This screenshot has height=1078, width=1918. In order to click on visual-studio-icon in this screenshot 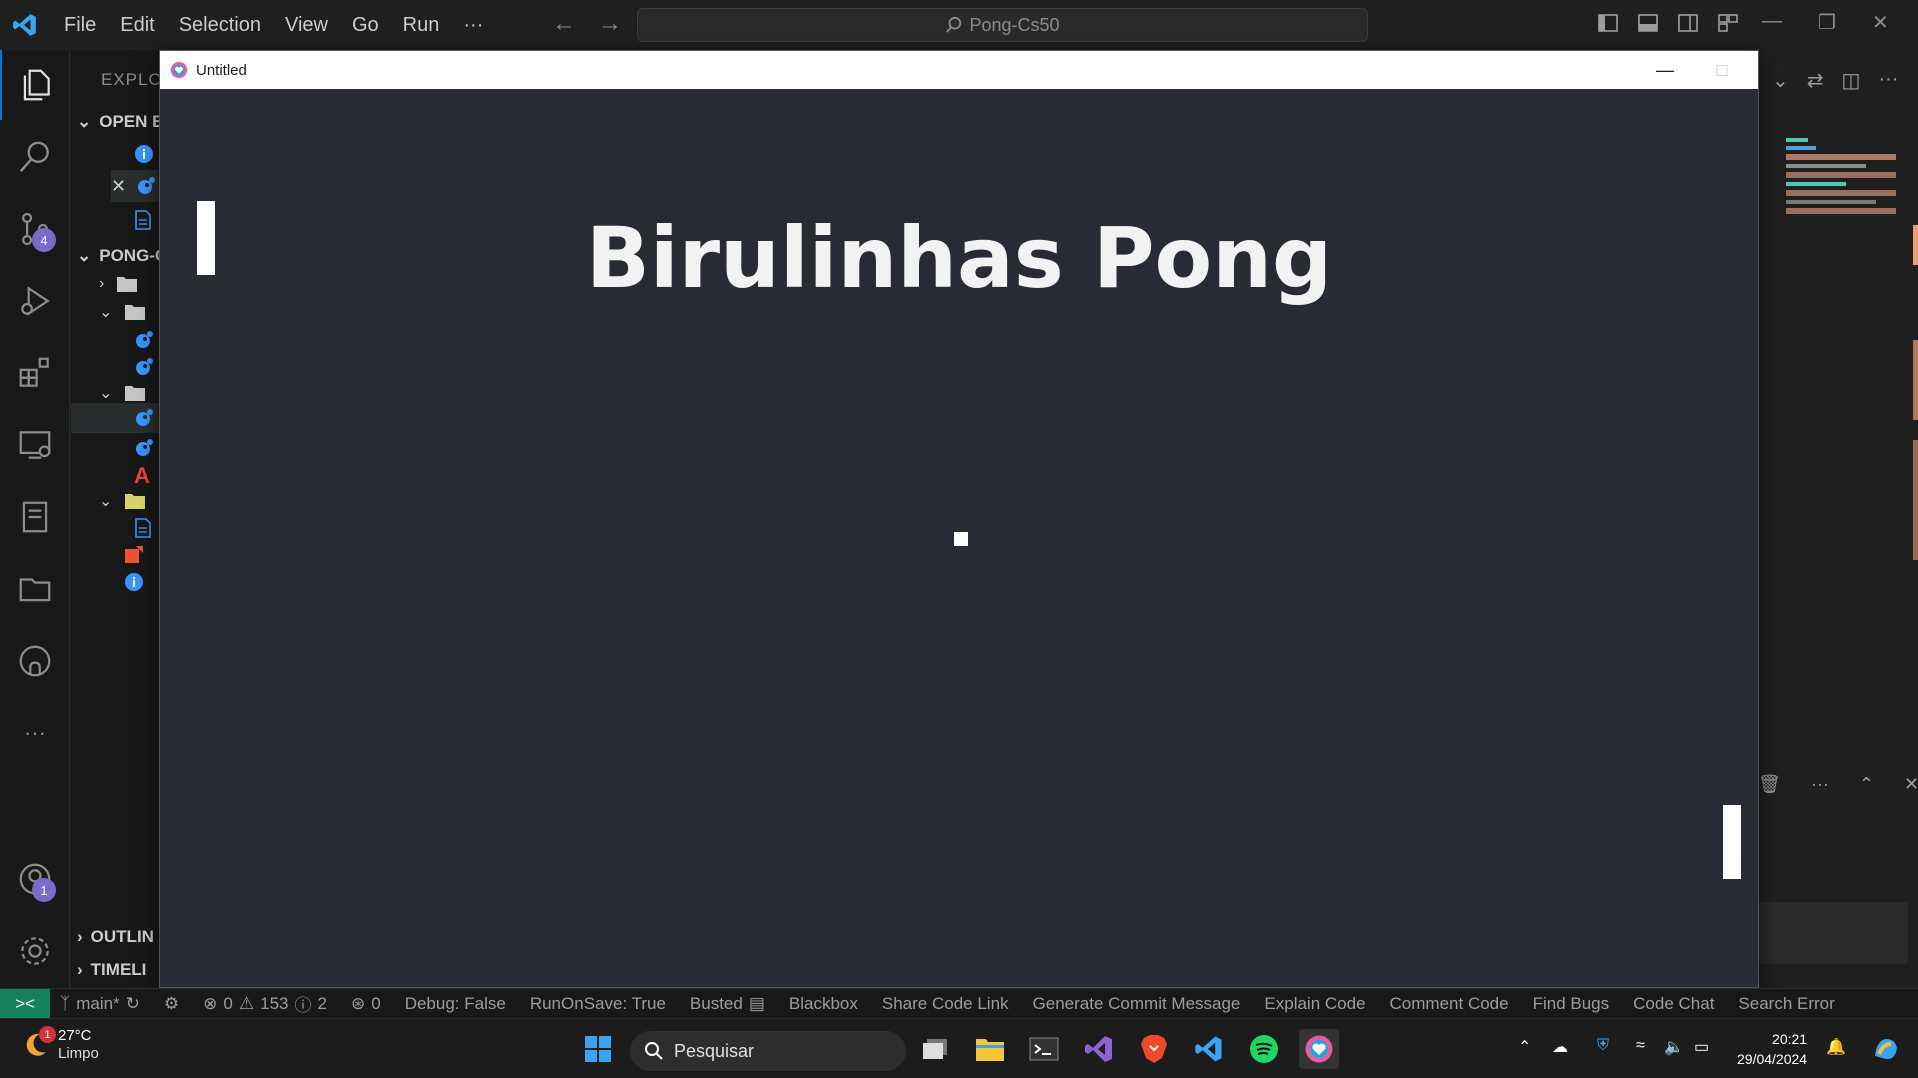, I will do `click(1099, 1049)`.